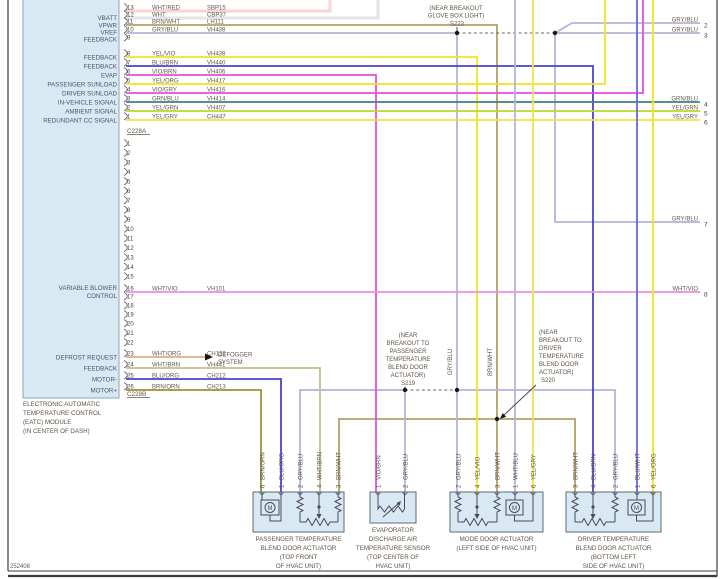  I want to click on pin-number: 2, so click(129, 154).